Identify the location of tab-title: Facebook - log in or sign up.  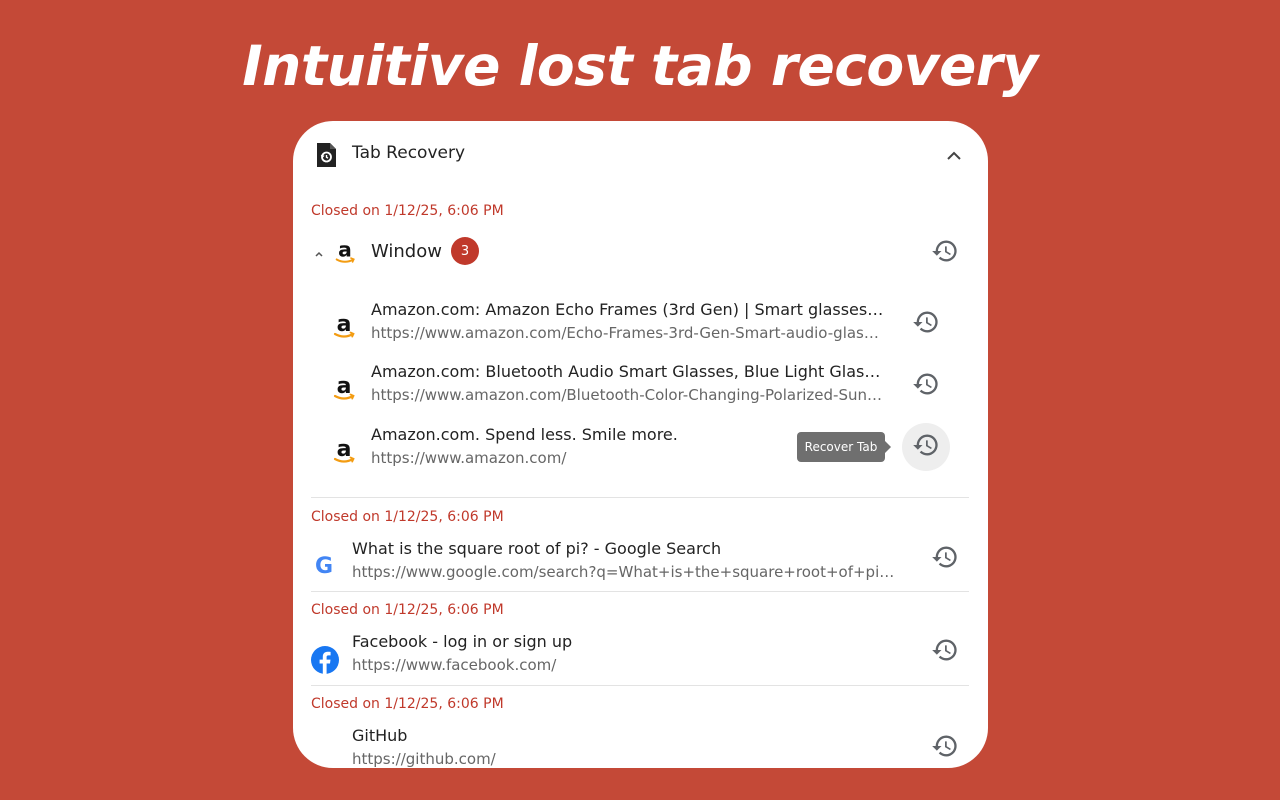
(462, 641).